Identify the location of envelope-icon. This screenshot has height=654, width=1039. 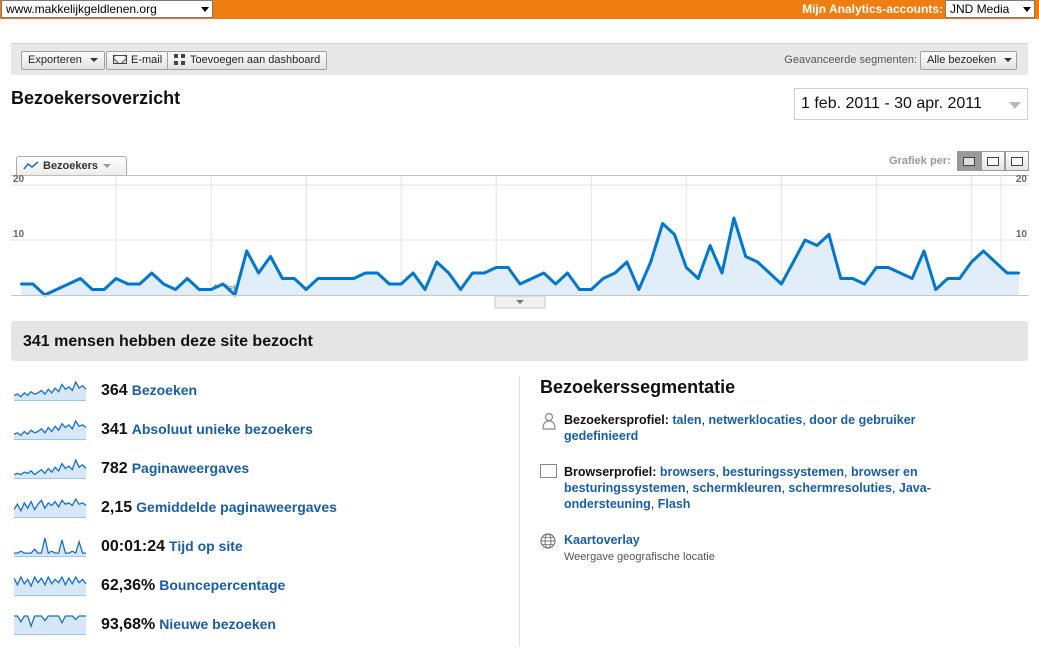
(120, 59).